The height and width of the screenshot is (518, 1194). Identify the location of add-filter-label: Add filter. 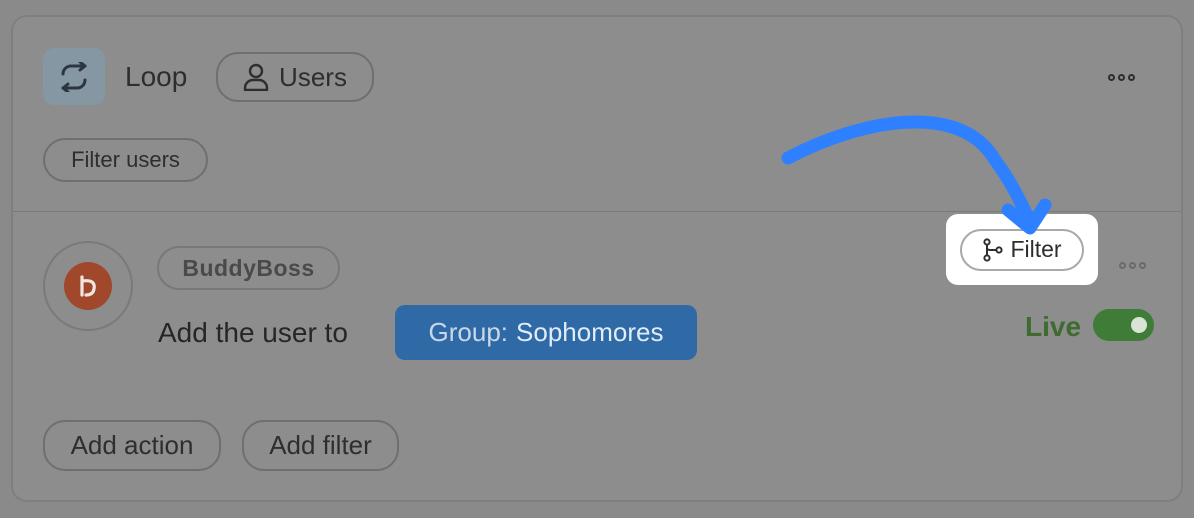
(320, 445).